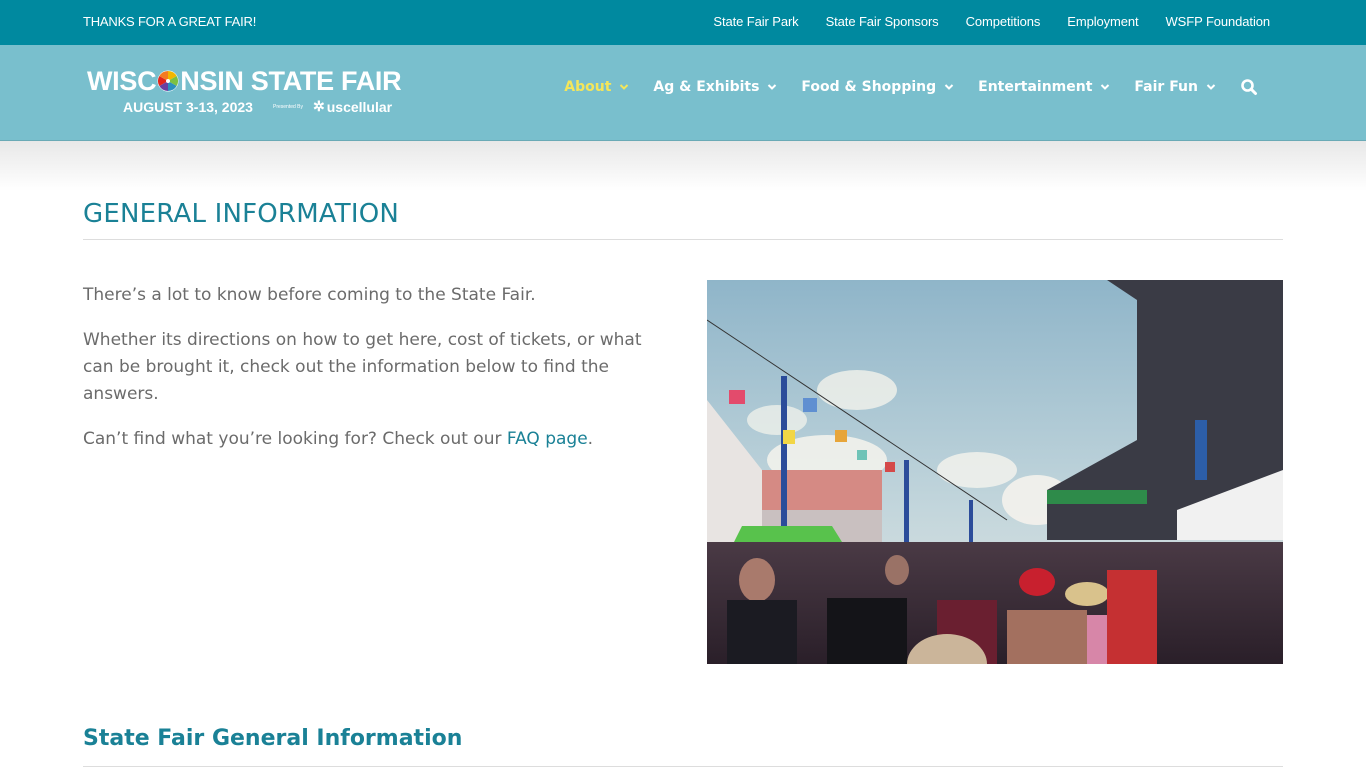 The height and width of the screenshot is (768, 1366). Describe the element at coordinates (547, 439) in the screenshot. I see `faq-link: FAQ page` at that location.